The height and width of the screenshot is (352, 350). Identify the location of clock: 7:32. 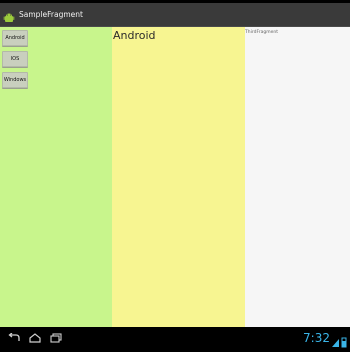
(316, 338).